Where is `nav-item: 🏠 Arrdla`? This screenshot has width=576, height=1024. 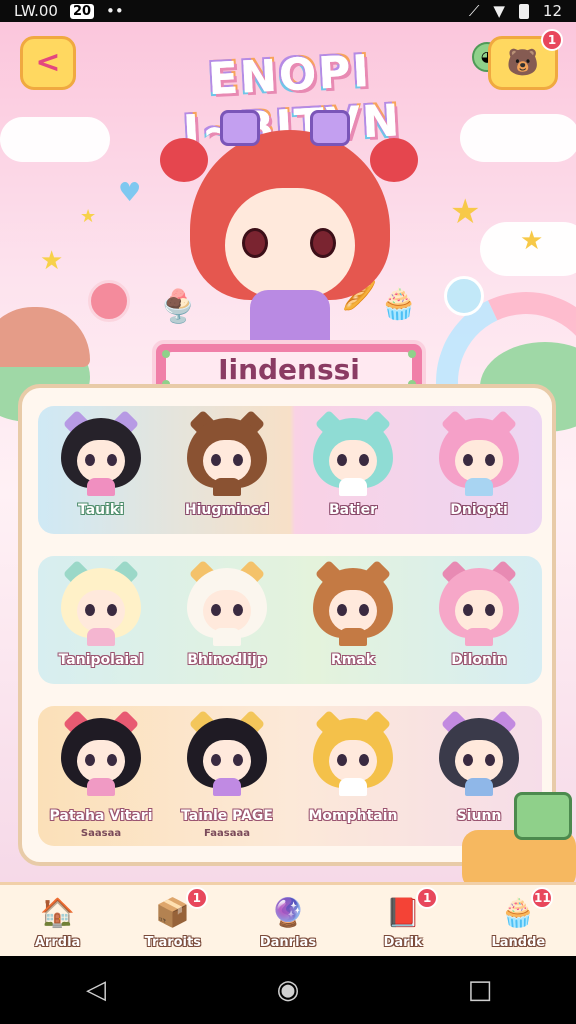 nav-item: 🏠 Arrdla is located at coordinates (58, 922).